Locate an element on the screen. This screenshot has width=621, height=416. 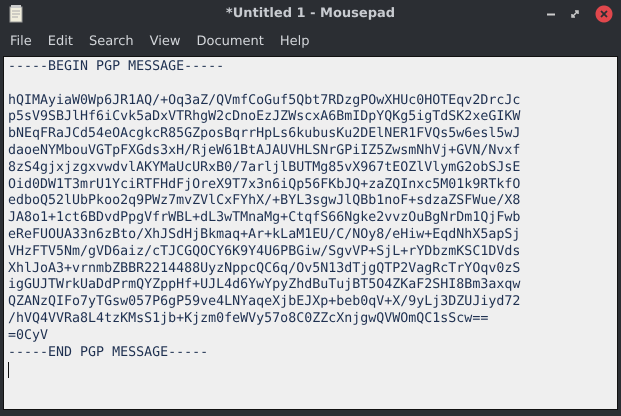
text-line: -----END PGP MESSAGE----- is located at coordinates (108, 353).